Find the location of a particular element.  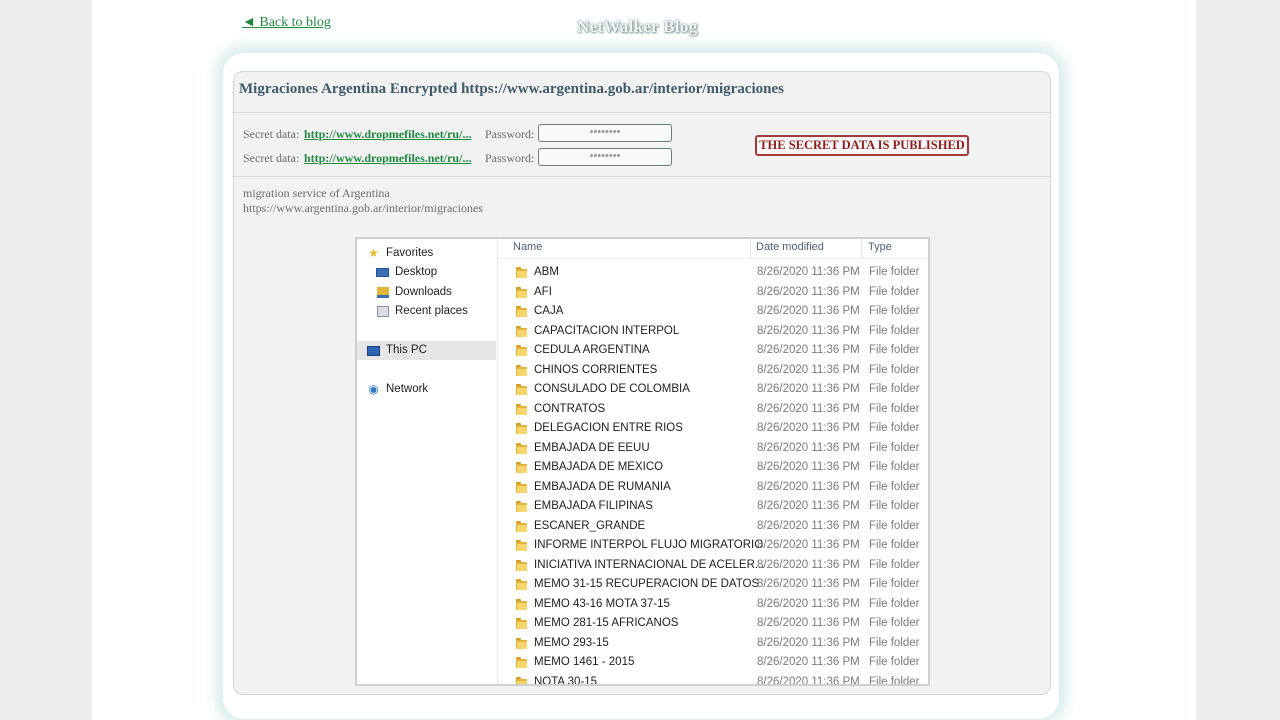

file-name: DELEGACION ENTRE RIOS is located at coordinates (608, 428).